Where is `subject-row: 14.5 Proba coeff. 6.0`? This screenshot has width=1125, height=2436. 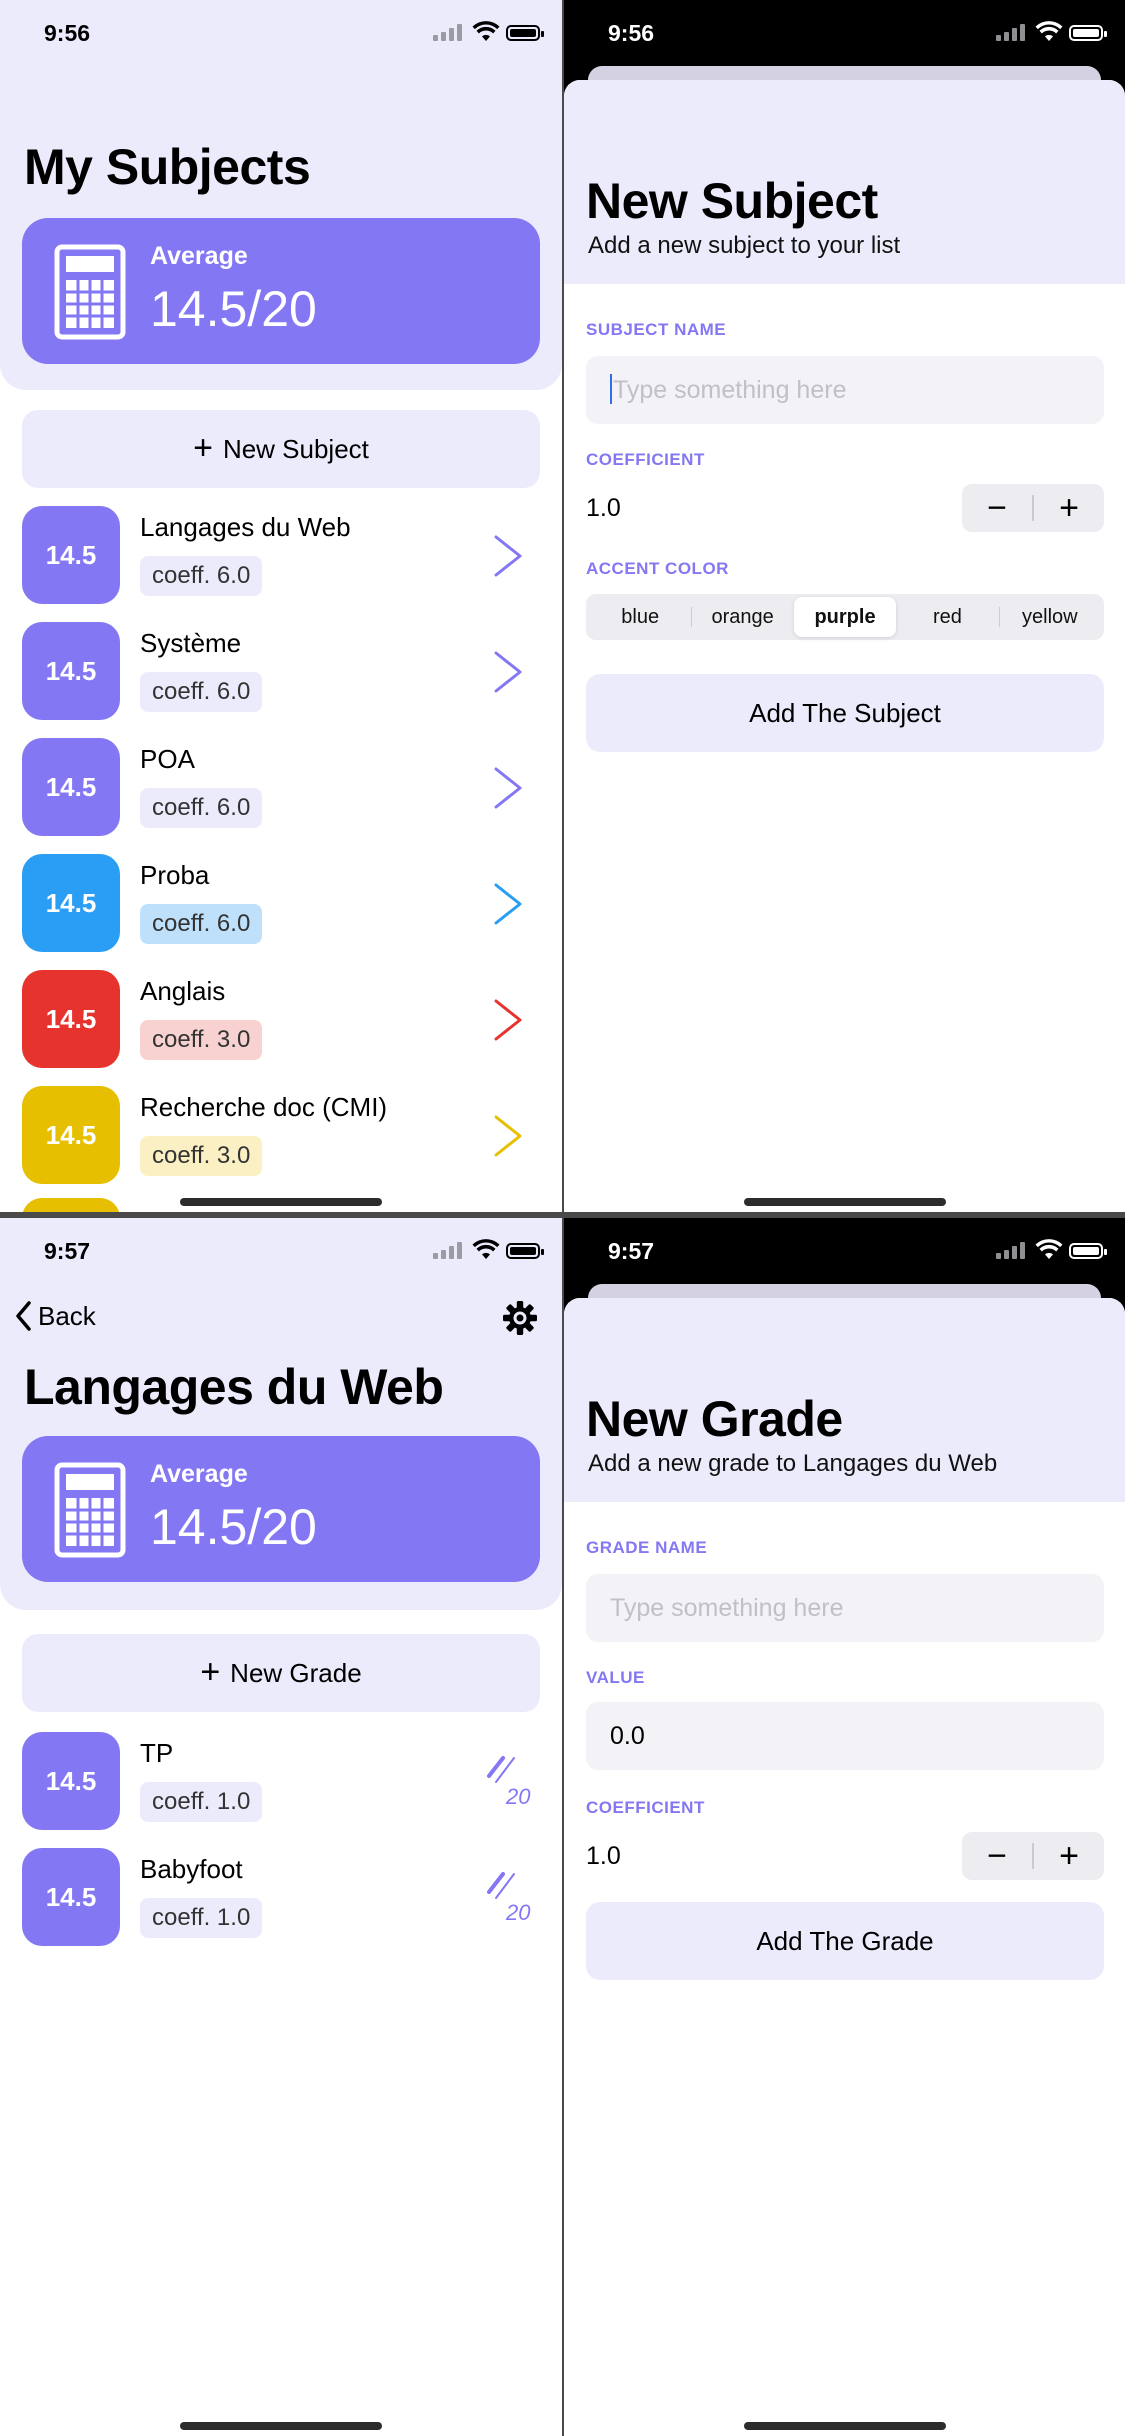
subject-row: 14.5 Proba coeff. 6.0 is located at coordinates (287, 903).